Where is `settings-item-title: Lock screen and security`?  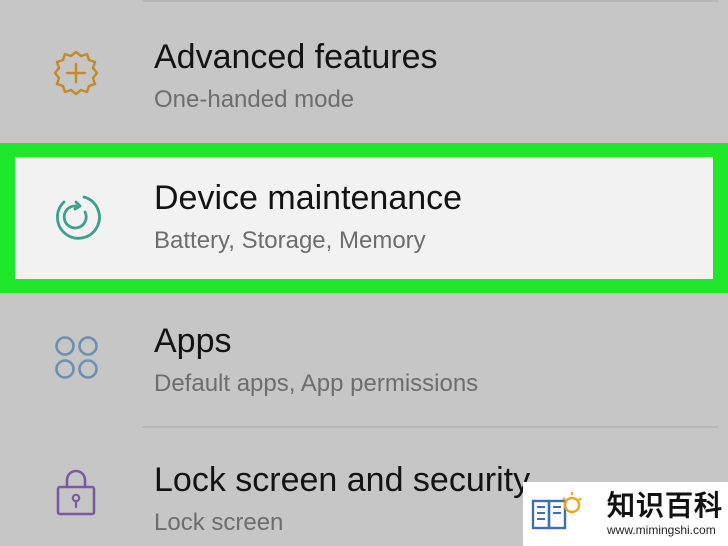 settings-item-title: Lock screen and security is located at coordinates (342, 480).